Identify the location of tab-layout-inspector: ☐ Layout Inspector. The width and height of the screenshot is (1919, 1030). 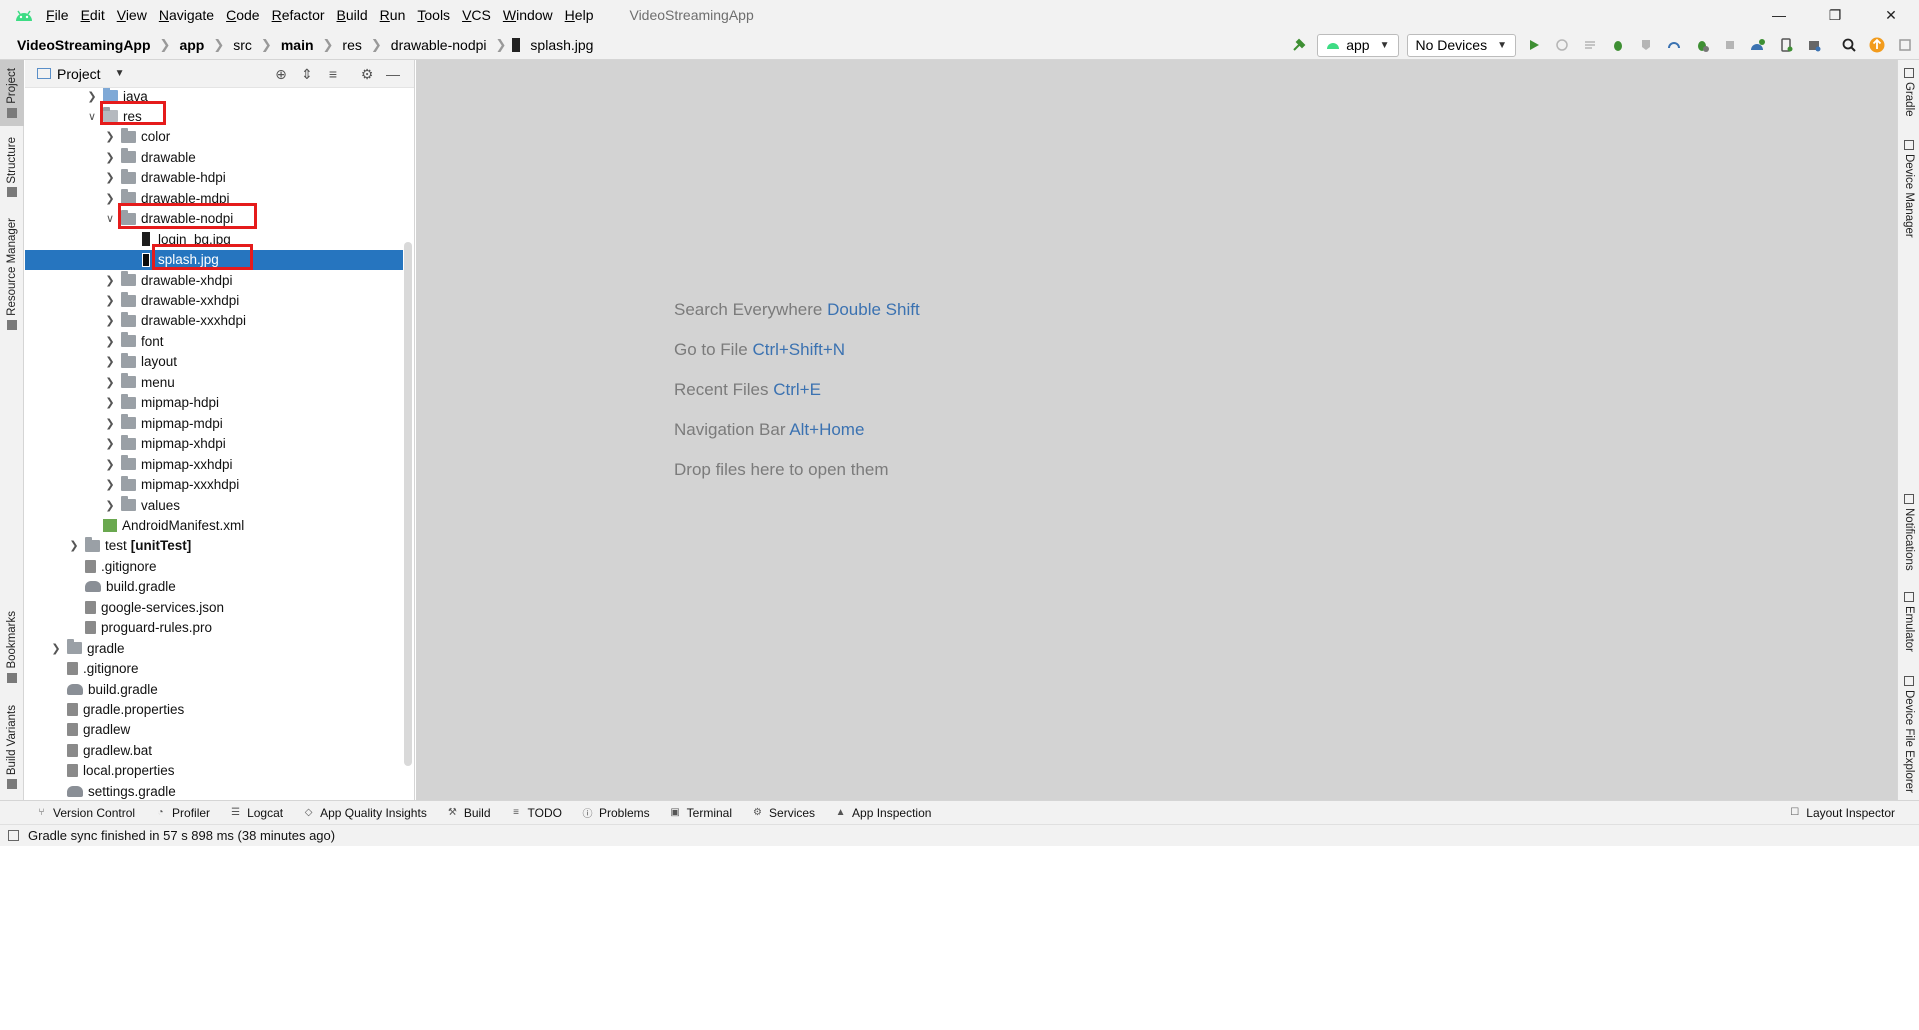
(1842, 813).